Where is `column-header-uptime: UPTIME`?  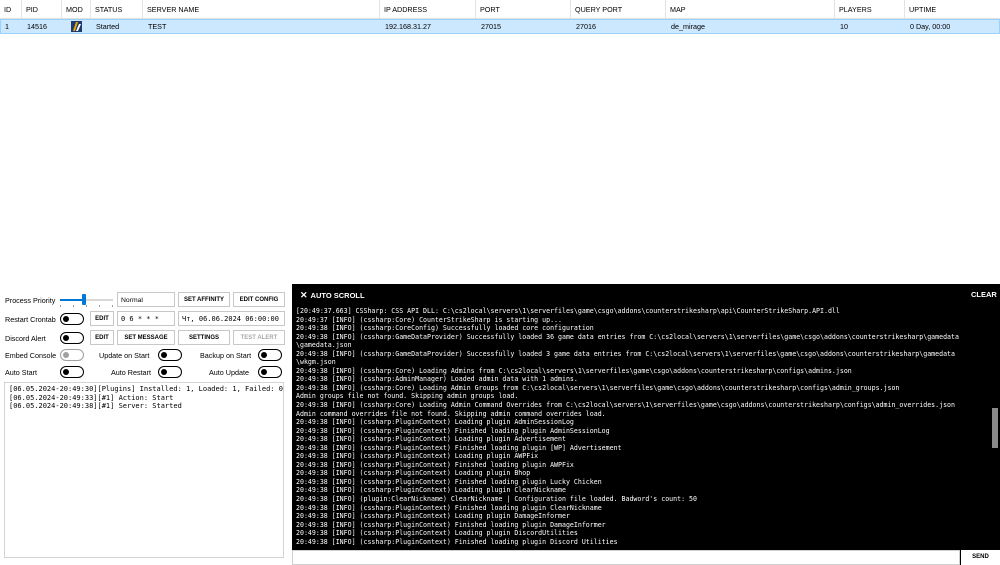
column-header-uptime: UPTIME is located at coordinates (952, 9).